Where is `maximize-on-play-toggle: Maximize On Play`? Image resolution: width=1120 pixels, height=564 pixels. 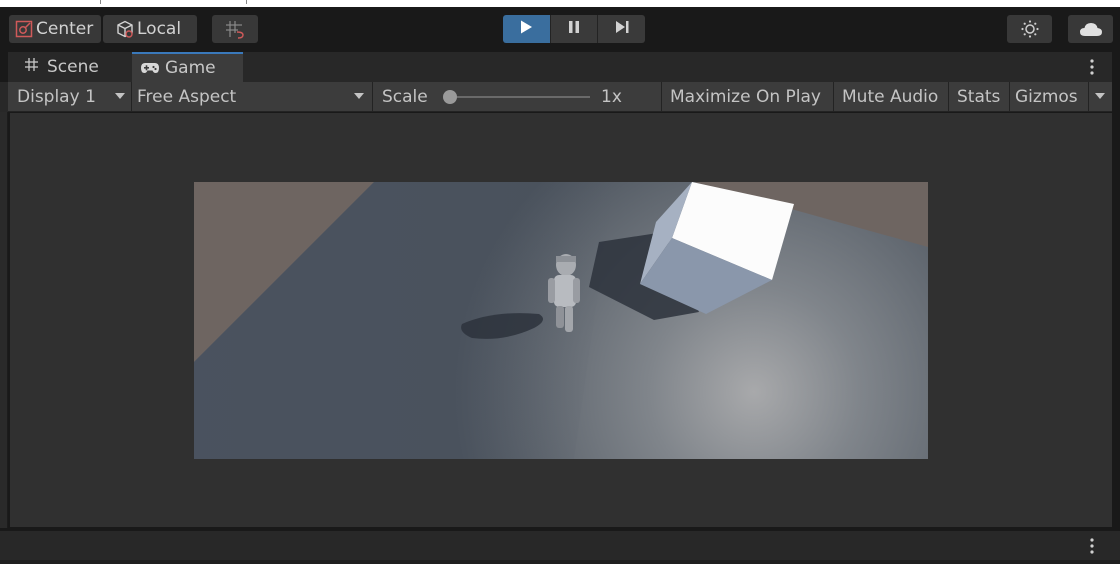
maximize-on-play-toggle: Maximize On Play is located at coordinates (748, 96).